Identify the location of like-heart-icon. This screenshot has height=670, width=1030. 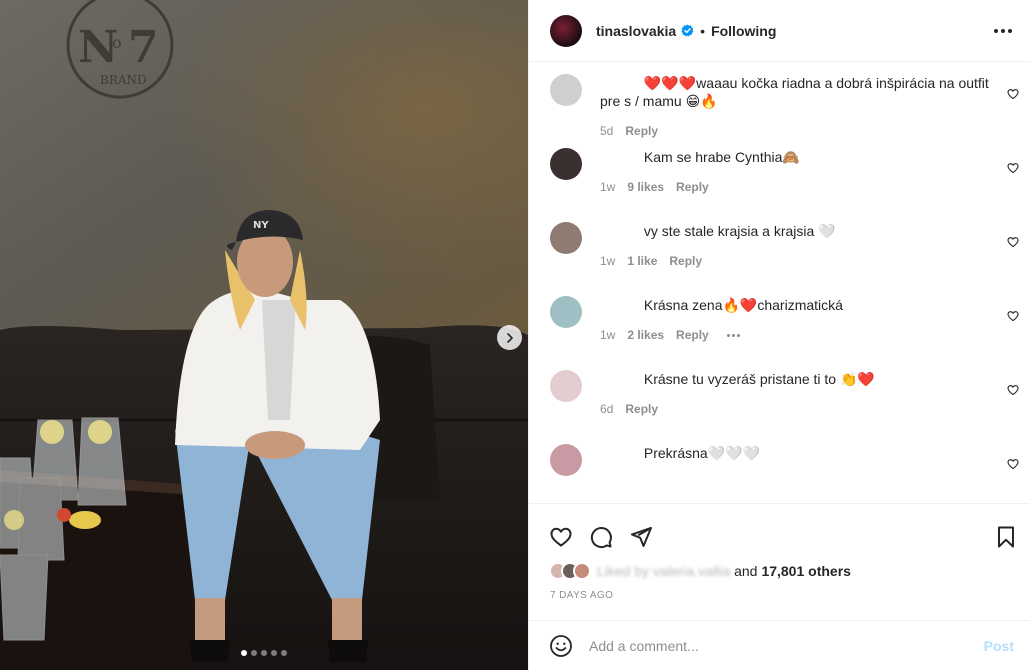
(561, 537).